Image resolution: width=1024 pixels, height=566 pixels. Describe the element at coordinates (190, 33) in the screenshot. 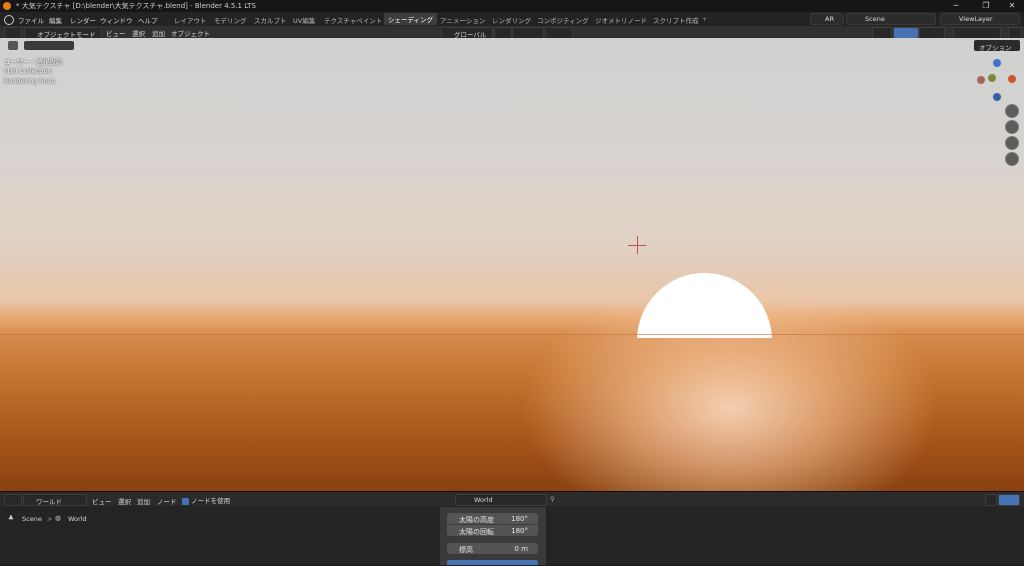

I see `viewport-menu-object: オブジェクト` at that location.